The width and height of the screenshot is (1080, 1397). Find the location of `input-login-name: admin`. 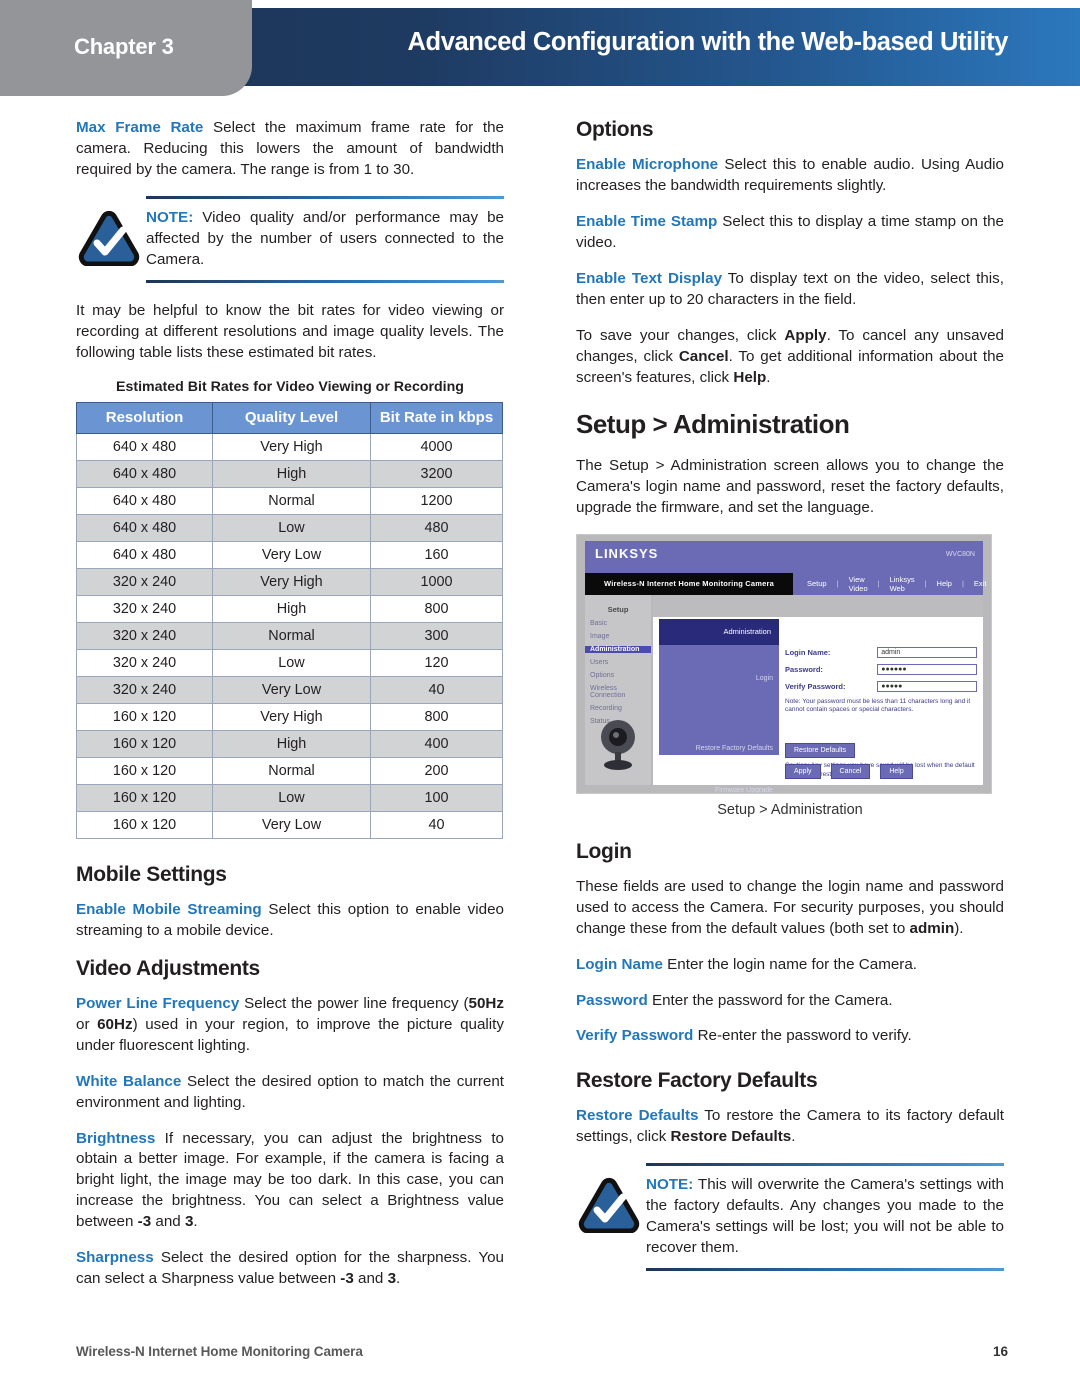

input-login-name: admin is located at coordinates (927, 652).